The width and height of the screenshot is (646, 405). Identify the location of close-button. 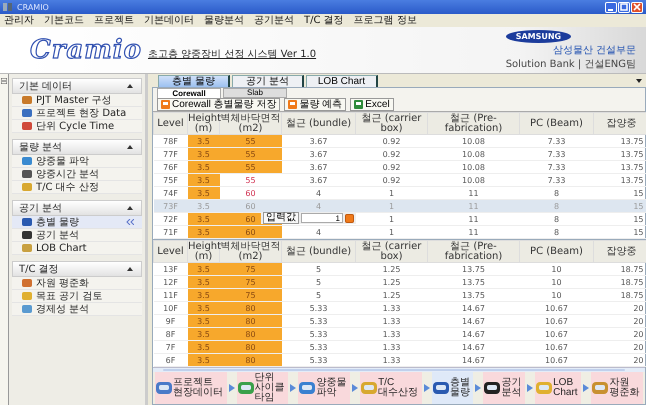
(637, 7).